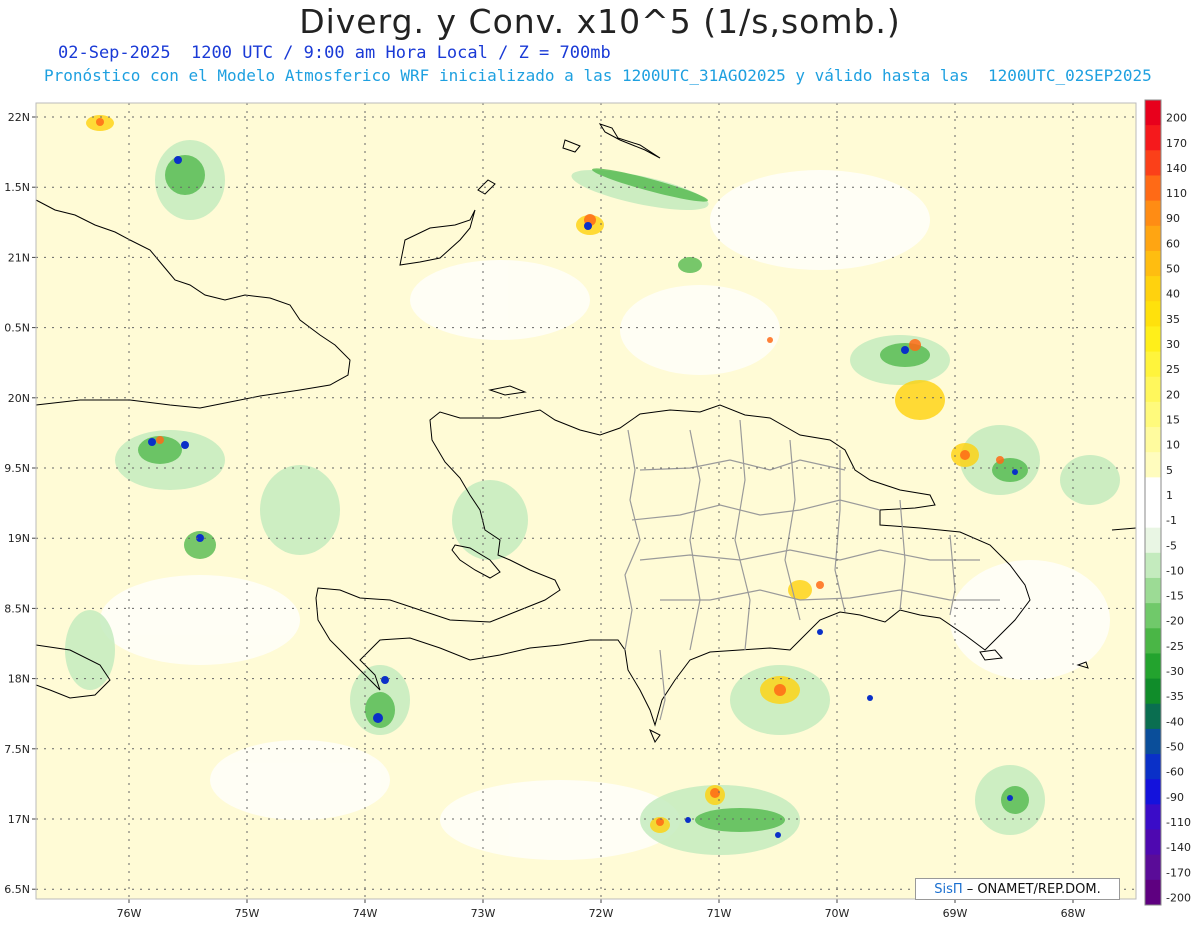 The height and width of the screenshot is (927, 1200). What do you see at coordinates (19, 117) in the screenshot?
I see `lat-label: 22N` at bounding box center [19, 117].